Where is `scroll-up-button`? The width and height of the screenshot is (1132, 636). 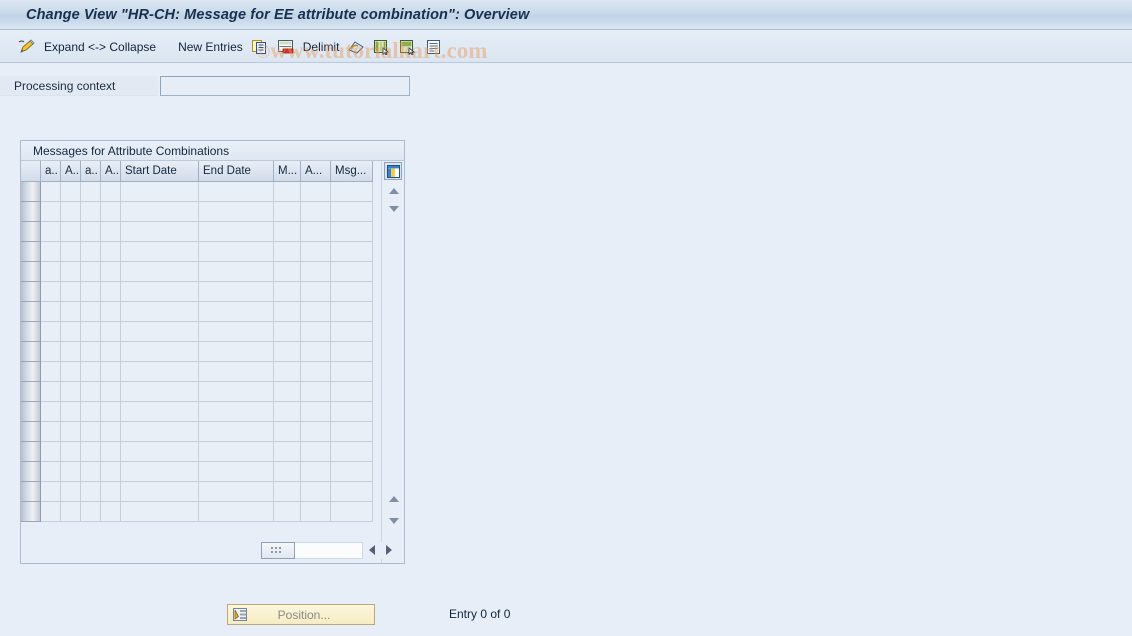
scroll-up-button is located at coordinates (393, 190).